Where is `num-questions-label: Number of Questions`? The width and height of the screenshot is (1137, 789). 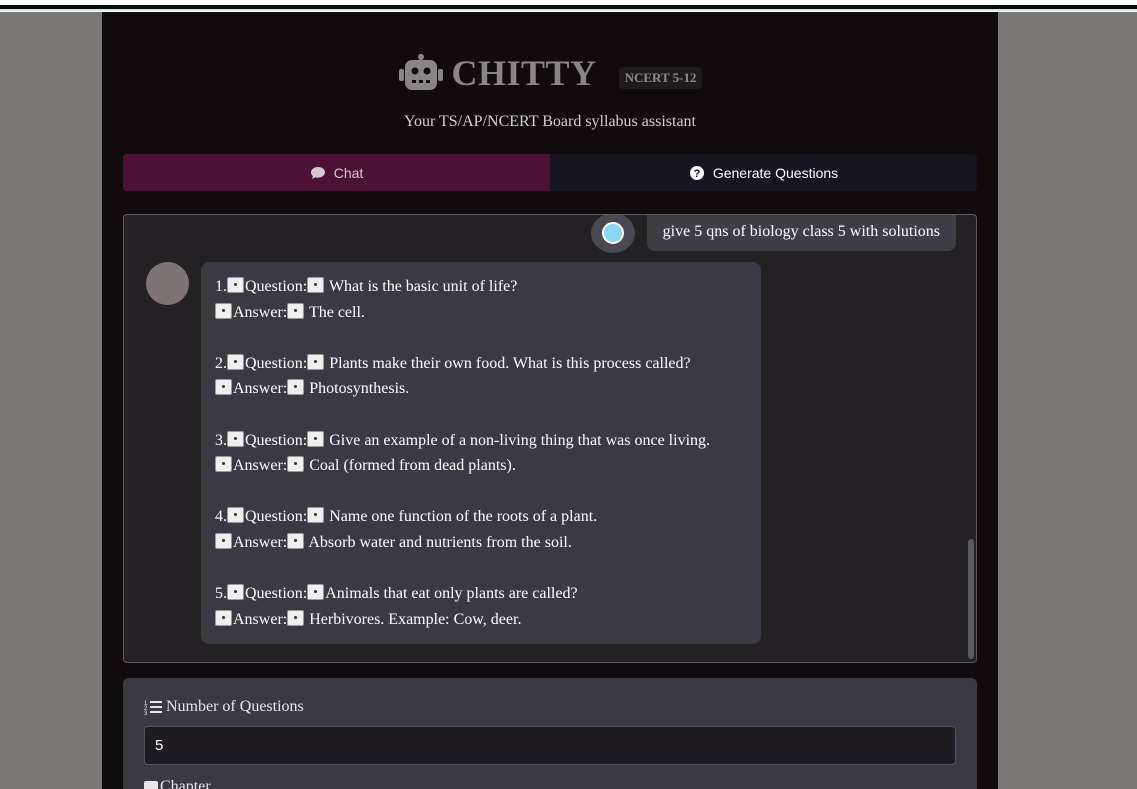
num-questions-label: Number of Questions is located at coordinates (235, 706).